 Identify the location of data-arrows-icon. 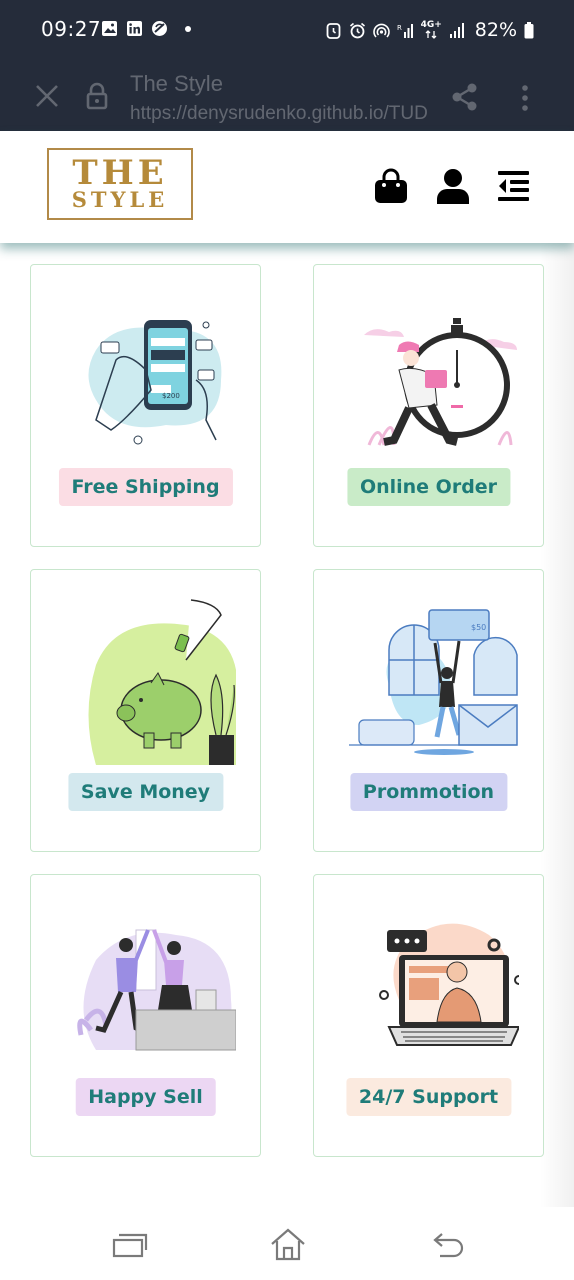
(431, 34).